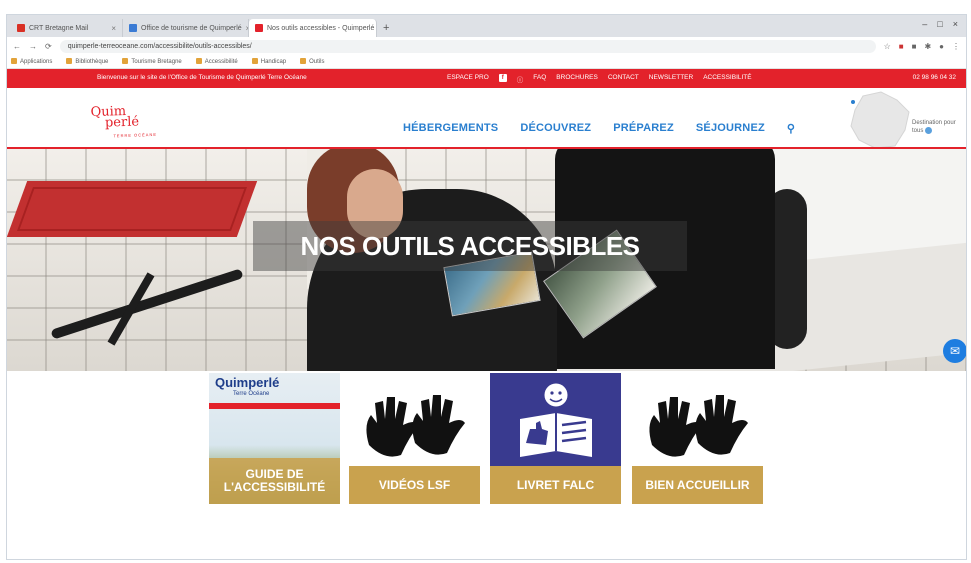 The width and height of the screenshot is (971, 563). Describe the element at coordinates (48, 46) in the screenshot. I see `reload-icon: ⟳` at that location.